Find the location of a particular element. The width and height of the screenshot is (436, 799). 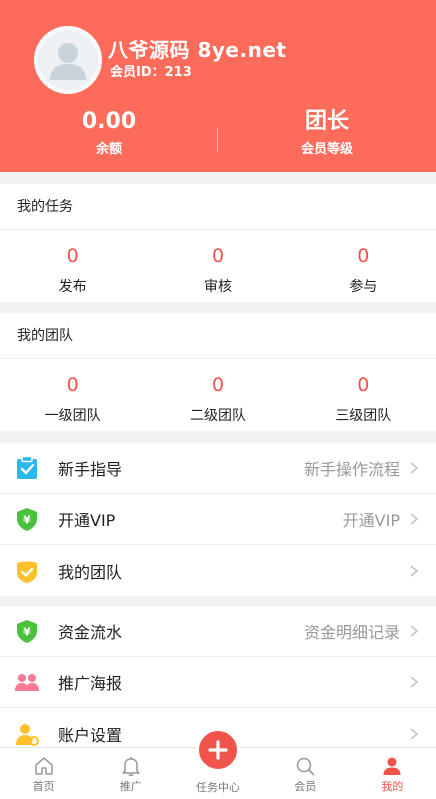

clipboard-check-icon is located at coordinates (27, 468).